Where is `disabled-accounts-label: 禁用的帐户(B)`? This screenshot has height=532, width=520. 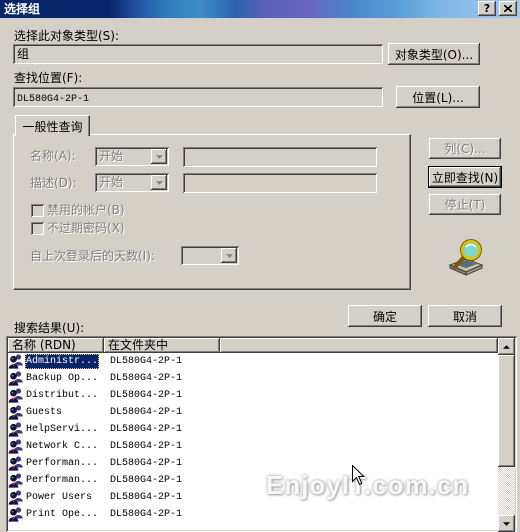 disabled-accounts-label: 禁用的帐户(B) is located at coordinates (86, 210).